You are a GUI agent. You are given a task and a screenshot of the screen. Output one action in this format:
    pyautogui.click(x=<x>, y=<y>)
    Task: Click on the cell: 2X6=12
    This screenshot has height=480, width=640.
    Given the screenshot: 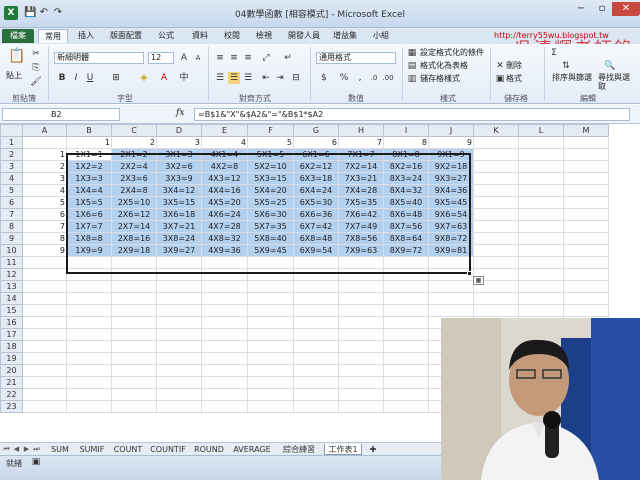 What is the action you would take?
    pyautogui.click(x=134, y=214)
    